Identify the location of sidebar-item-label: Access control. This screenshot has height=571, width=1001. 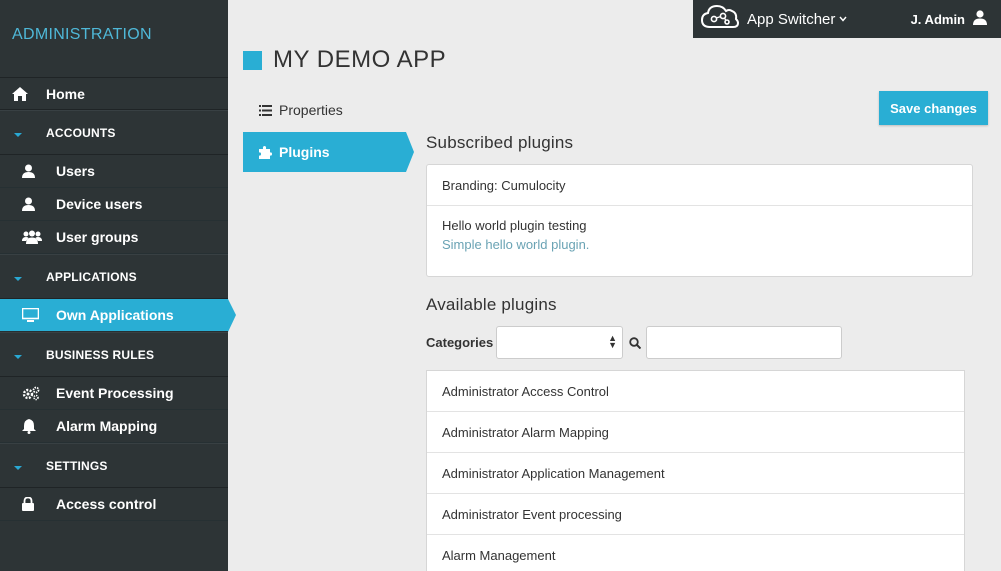
(106, 504).